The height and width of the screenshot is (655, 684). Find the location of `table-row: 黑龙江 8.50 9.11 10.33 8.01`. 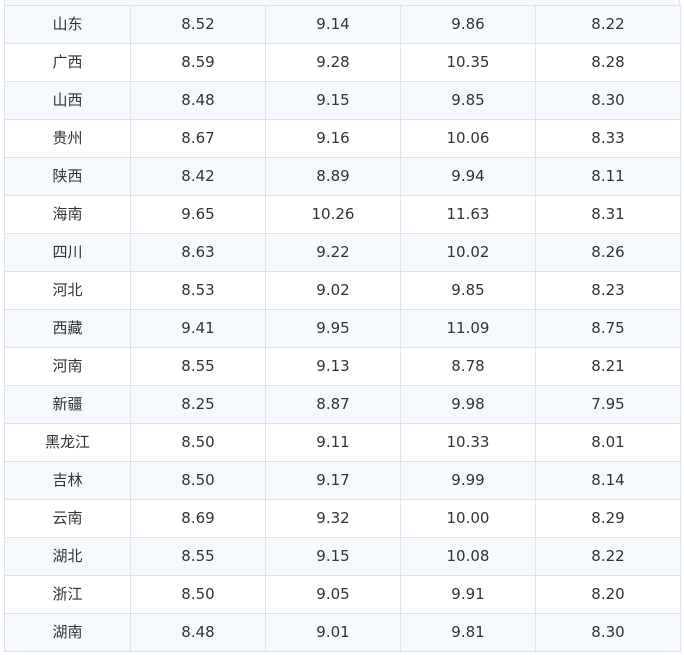

table-row: 黑龙江 8.50 9.11 10.33 8.01 is located at coordinates (342, 442).